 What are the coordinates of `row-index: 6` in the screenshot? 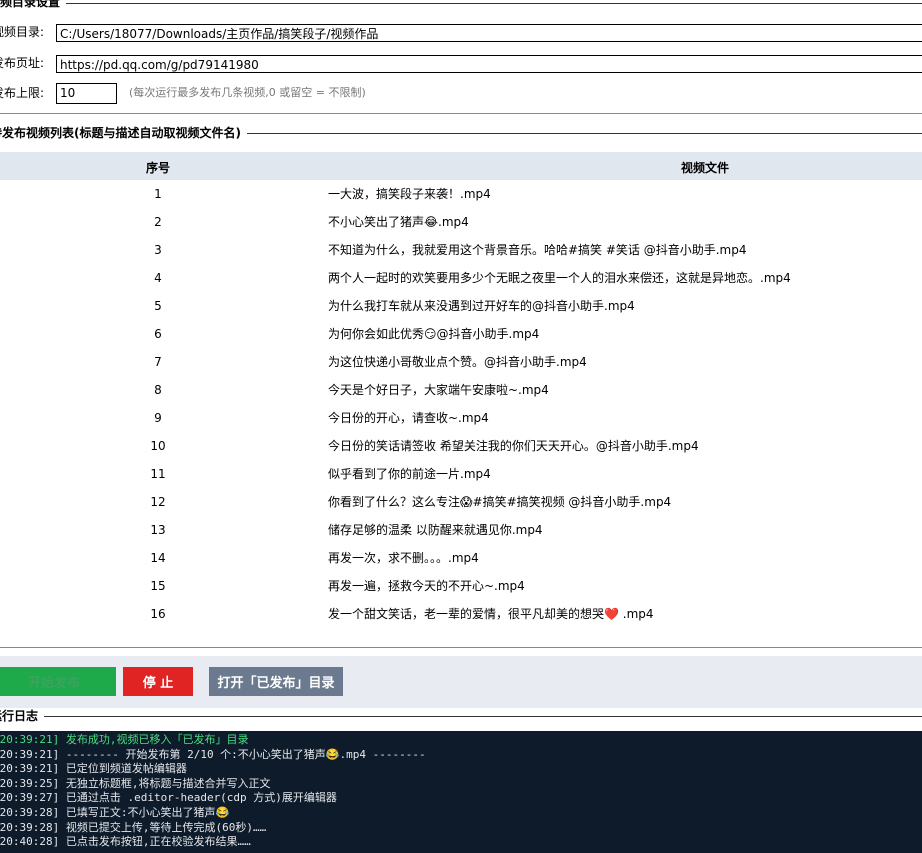 It's located at (158, 334).